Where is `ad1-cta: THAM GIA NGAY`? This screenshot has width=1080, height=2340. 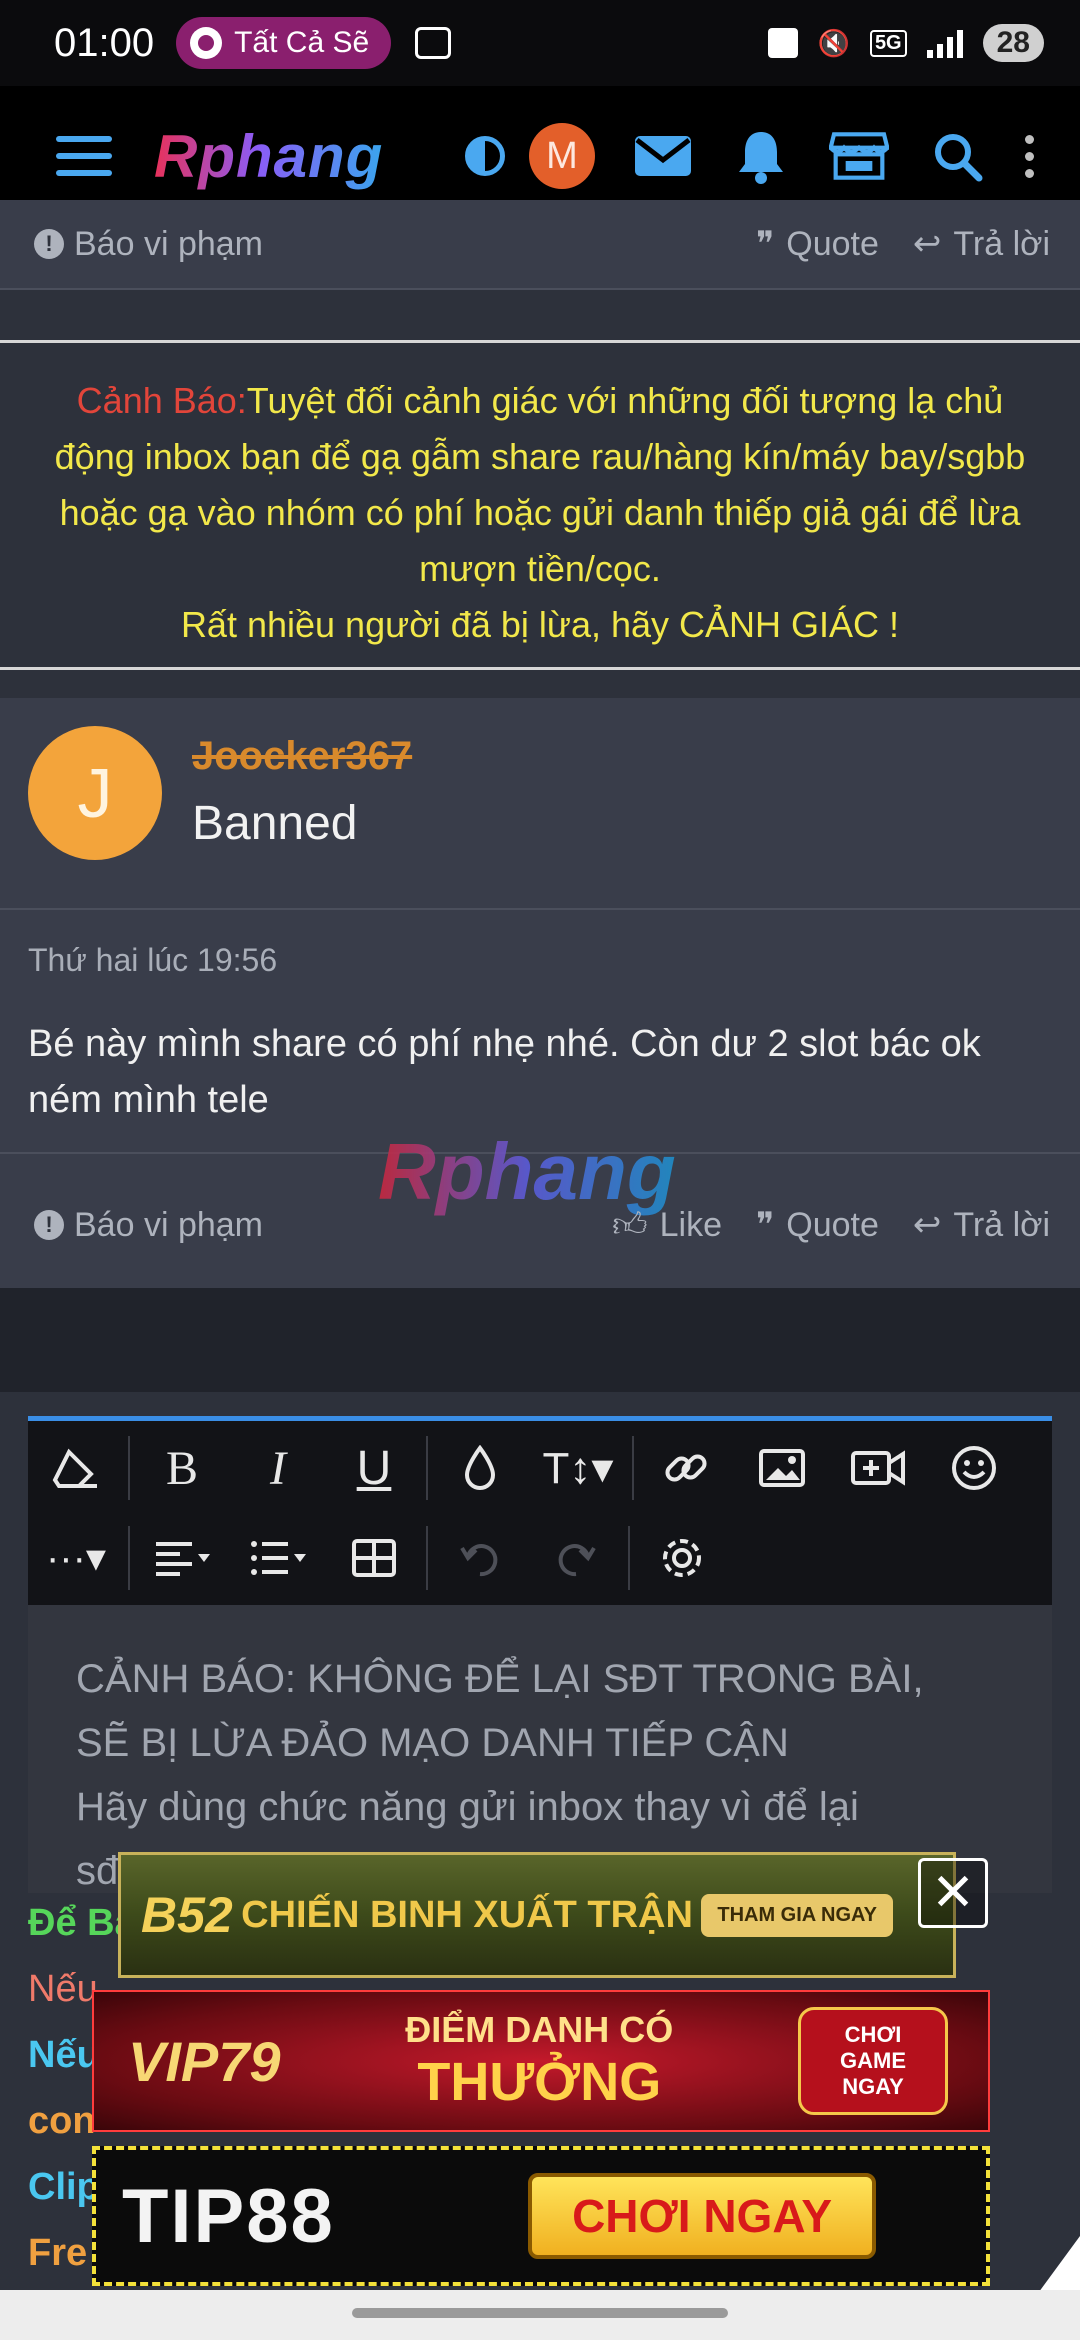 ad1-cta: THAM GIA NGAY is located at coordinates (797, 1915).